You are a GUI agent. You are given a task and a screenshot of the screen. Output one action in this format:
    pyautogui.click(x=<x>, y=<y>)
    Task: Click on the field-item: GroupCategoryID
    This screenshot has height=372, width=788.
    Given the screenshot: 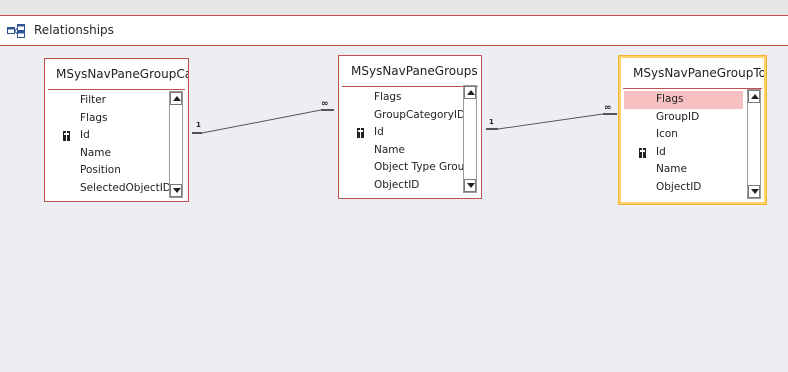 What is the action you would take?
    pyautogui.click(x=404, y=116)
    